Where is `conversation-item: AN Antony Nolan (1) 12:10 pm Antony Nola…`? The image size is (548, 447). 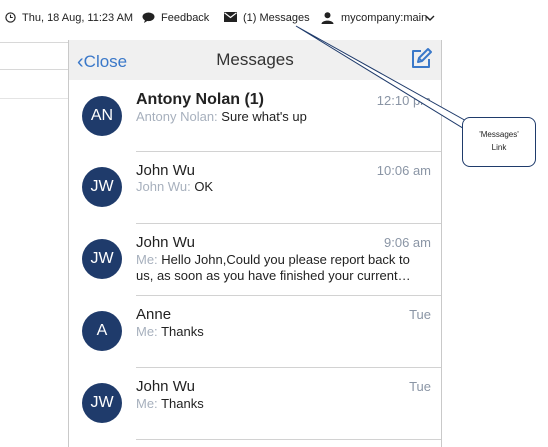 conversation-item: AN Antony Nolan (1) 12:10 pm Antony Nola… is located at coordinates (255, 116).